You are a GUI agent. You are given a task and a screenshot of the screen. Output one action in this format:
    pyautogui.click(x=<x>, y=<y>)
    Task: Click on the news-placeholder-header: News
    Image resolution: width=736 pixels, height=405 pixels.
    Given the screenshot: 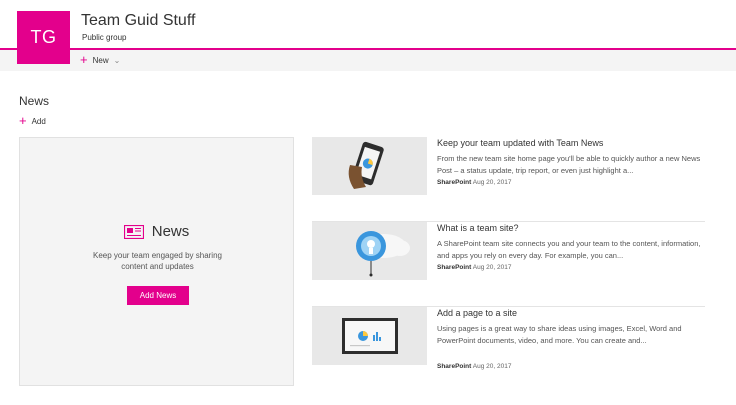 What is the action you would take?
    pyautogui.click(x=156, y=231)
    